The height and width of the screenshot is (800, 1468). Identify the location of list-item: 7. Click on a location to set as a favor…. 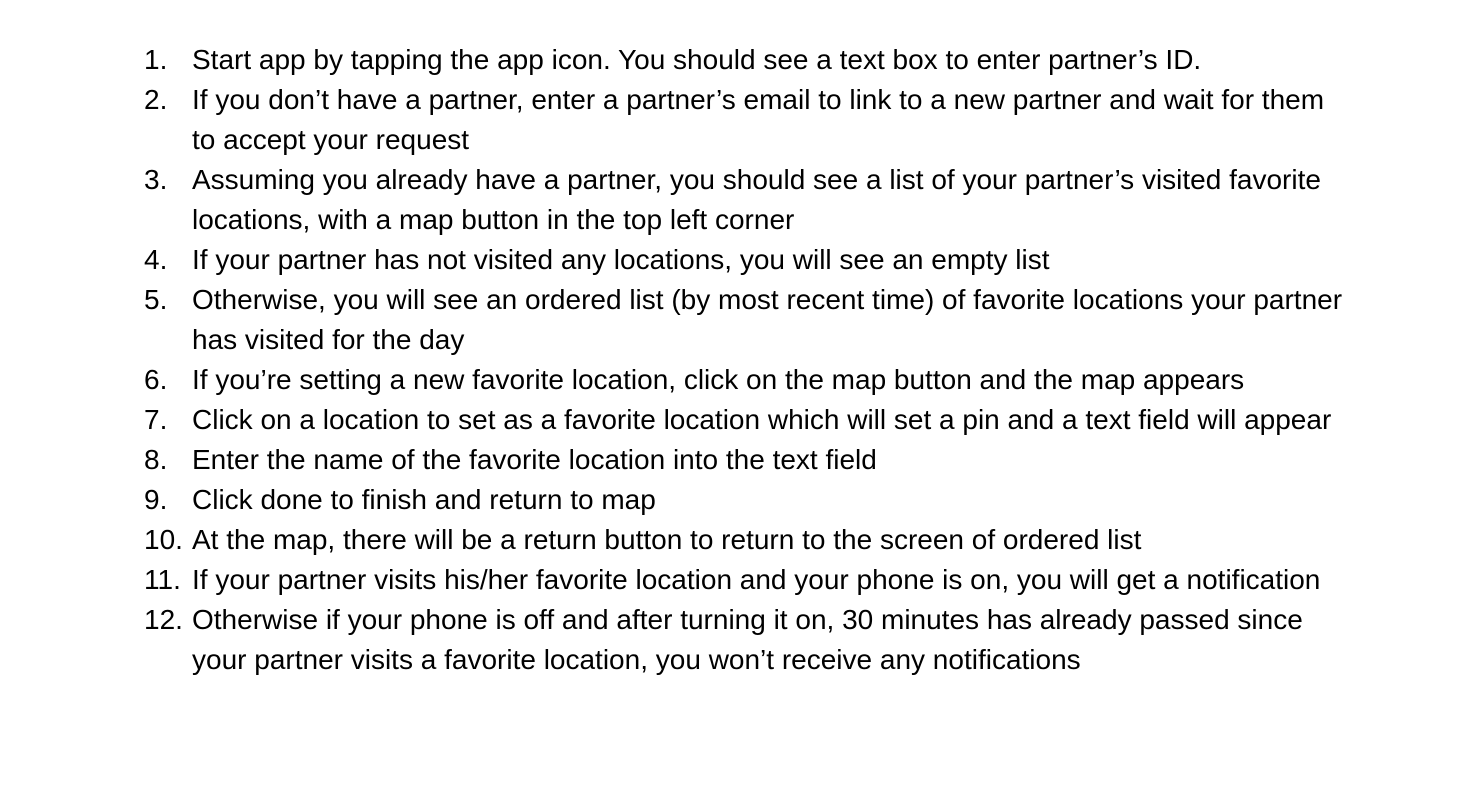
(744, 420).